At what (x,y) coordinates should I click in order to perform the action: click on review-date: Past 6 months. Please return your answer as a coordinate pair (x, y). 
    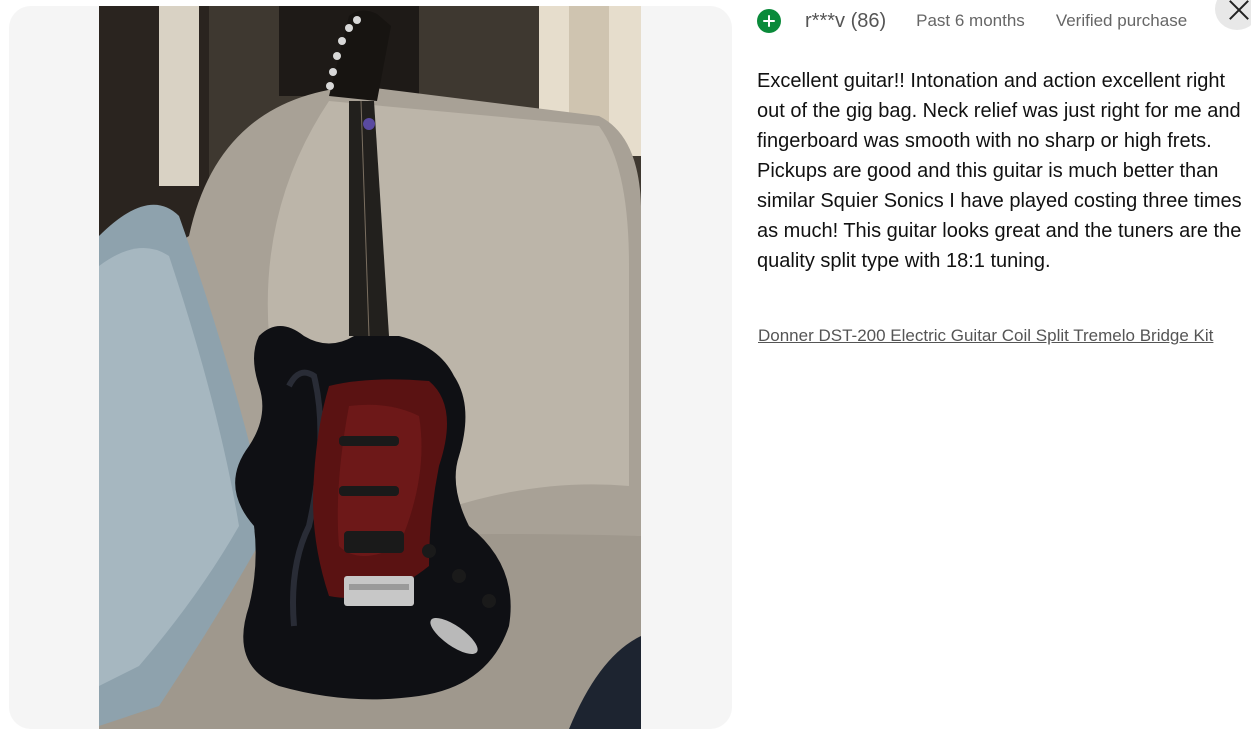
    Looking at the image, I should click on (970, 20).